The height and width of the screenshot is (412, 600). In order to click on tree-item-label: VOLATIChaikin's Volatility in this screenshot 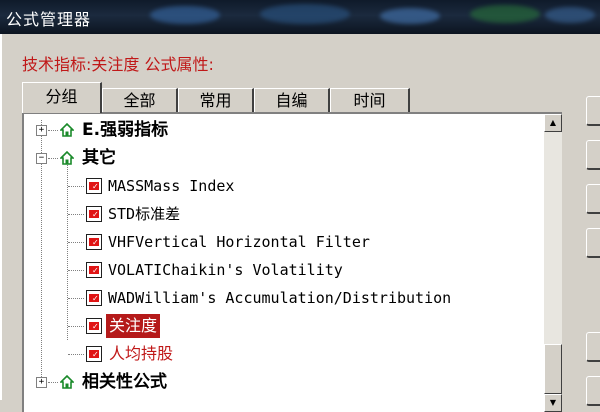, I will do `click(225, 270)`.